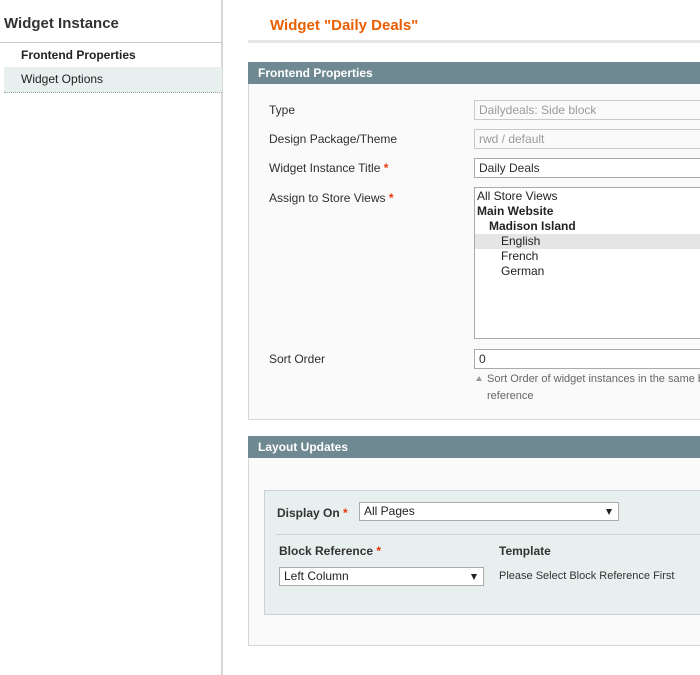 The height and width of the screenshot is (675, 700). What do you see at coordinates (587, 196) in the screenshot?
I see `store-option-all: All Store Views` at bounding box center [587, 196].